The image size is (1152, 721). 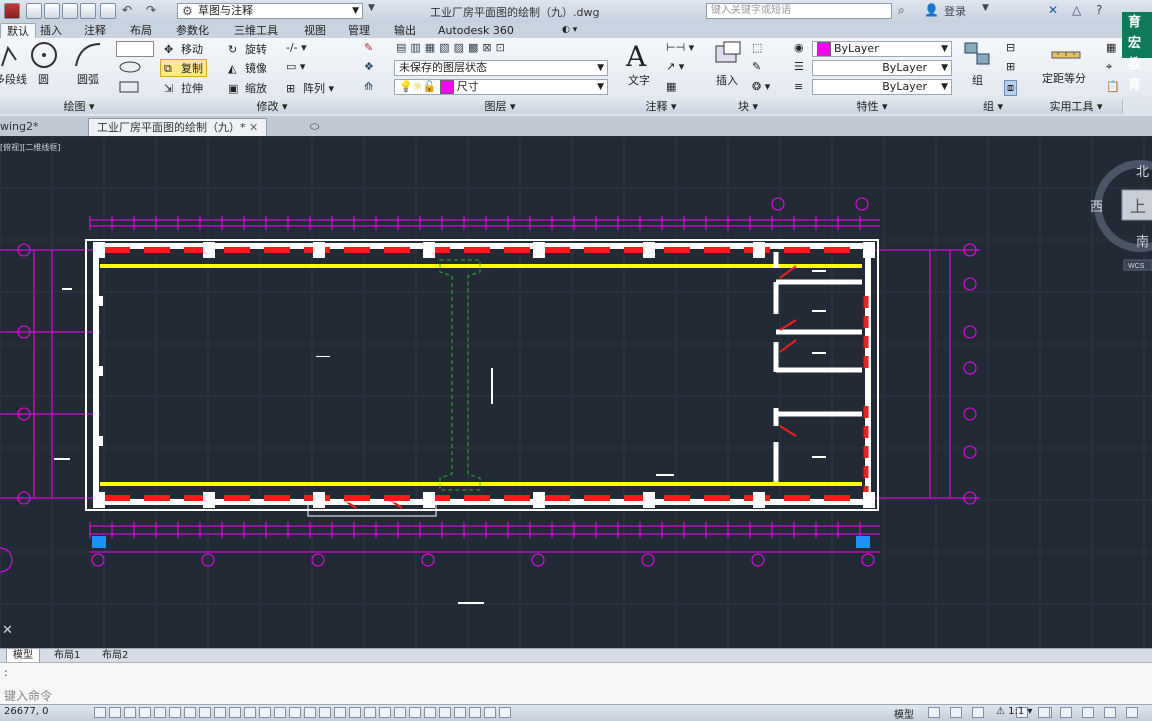 What do you see at coordinates (141, 30) in the screenshot?
I see `tab-layout: 布局` at bounding box center [141, 30].